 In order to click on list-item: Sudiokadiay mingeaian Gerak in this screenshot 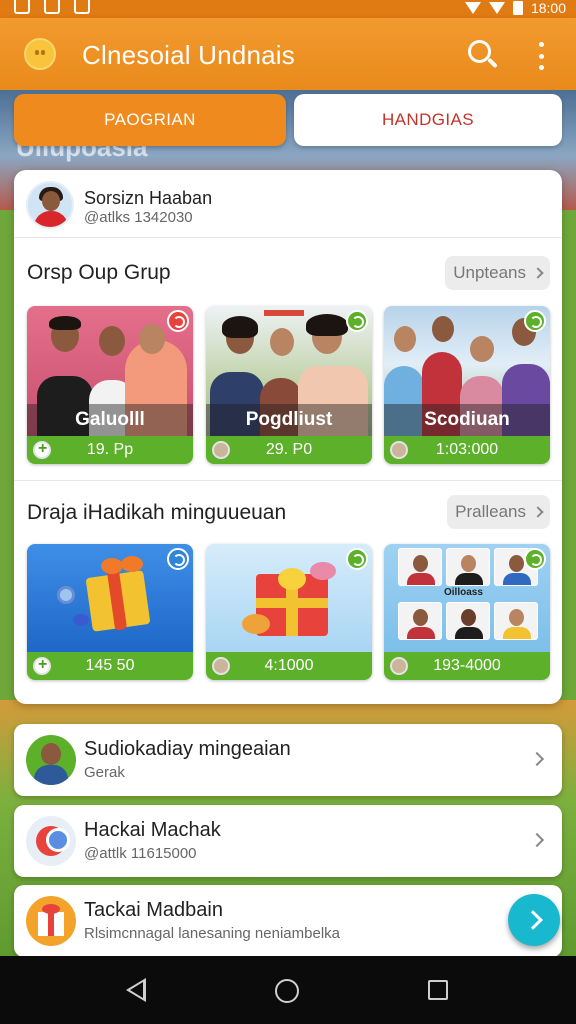, I will do `click(288, 760)`.